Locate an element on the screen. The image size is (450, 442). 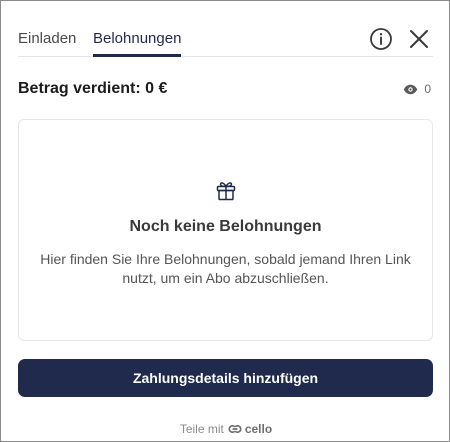
active-tab-indicator is located at coordinates (137, 55).